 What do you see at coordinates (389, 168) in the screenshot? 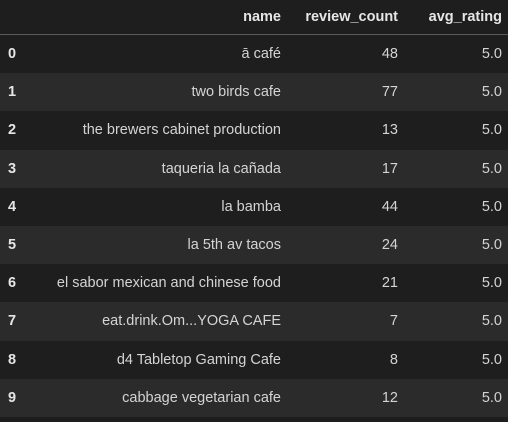
I see `cell-review-count: 17` at bounding box center [389, 168].